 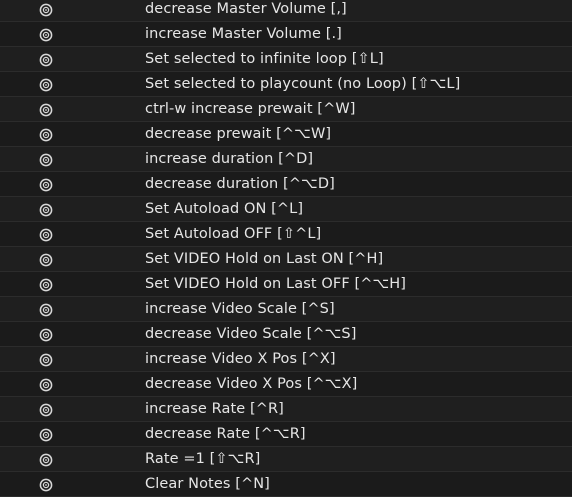 I want to click on list-item: Set VIDEO Hold on Last OFF [^⌥H], so click(x=286, y=284).